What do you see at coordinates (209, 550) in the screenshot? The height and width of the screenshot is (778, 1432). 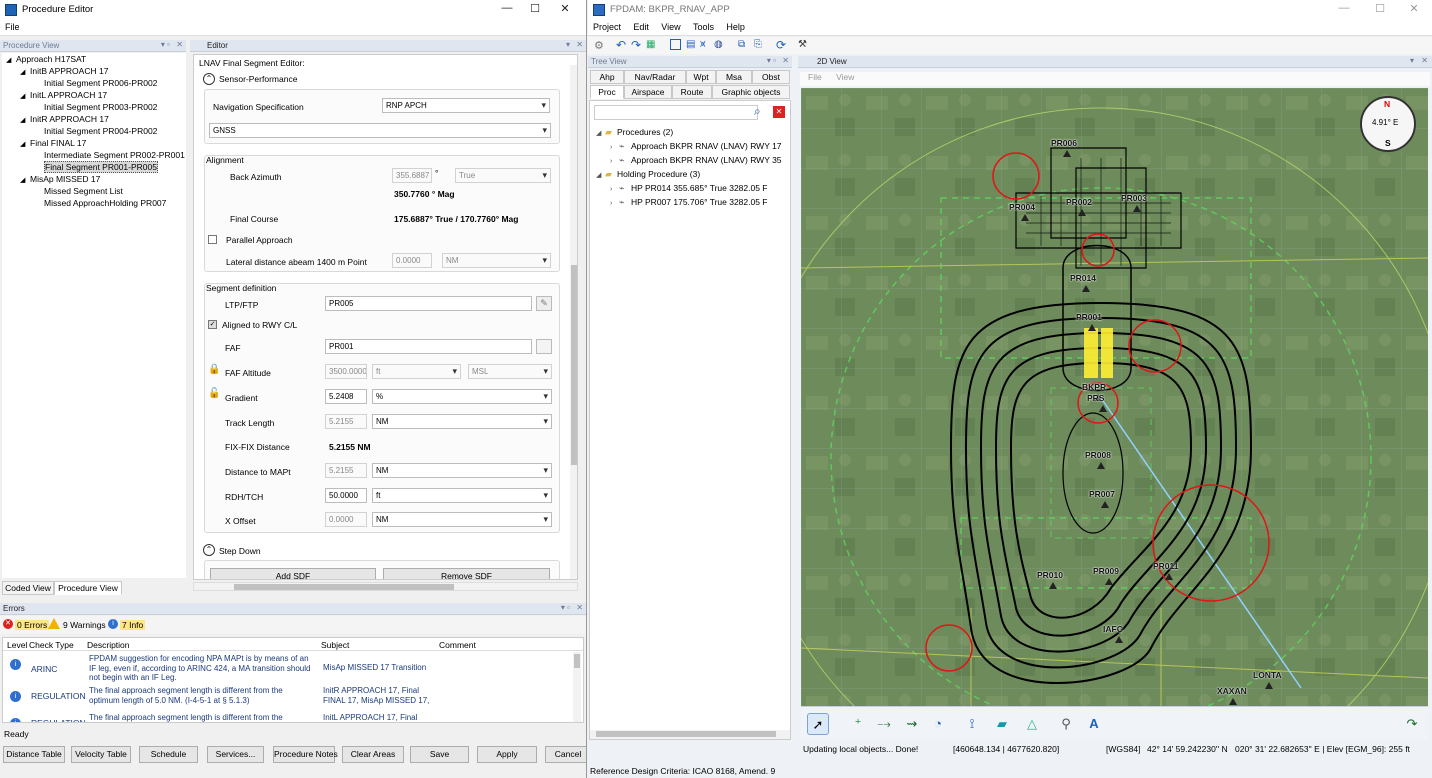 I see `collapse-stepdown-icon: ⌃` at bounding box center [209, 550].